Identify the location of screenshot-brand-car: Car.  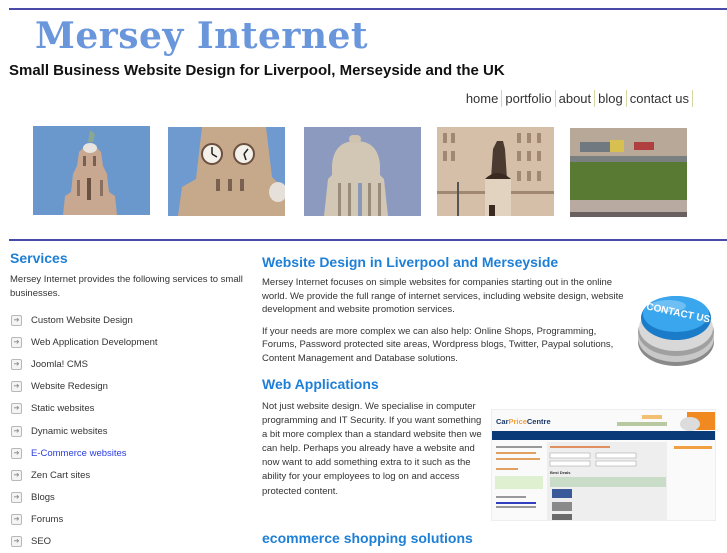
(502, 421).